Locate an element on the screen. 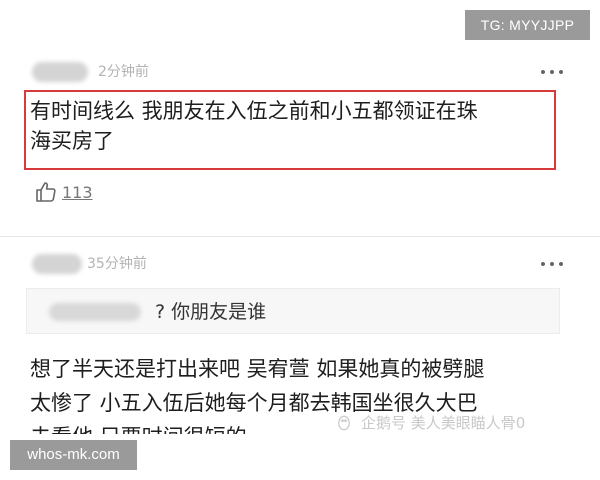  quoted-reply-text: ? 你朋友是谁 is located at coordinates (211, 312).